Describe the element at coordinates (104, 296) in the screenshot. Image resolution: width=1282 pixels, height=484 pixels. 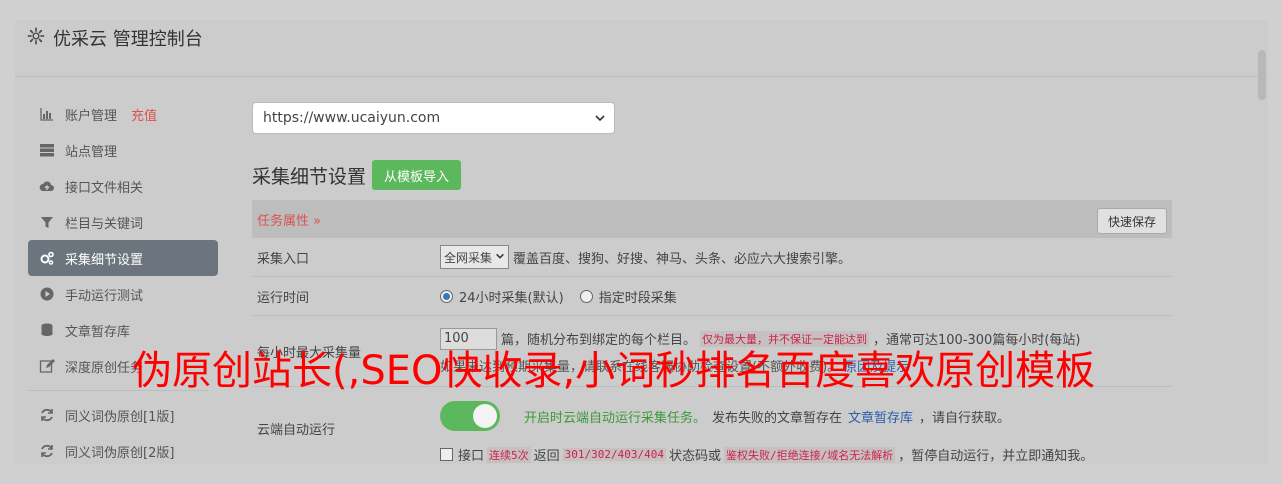
I see `sidebar-item-label: 手动运行测试` at that location.